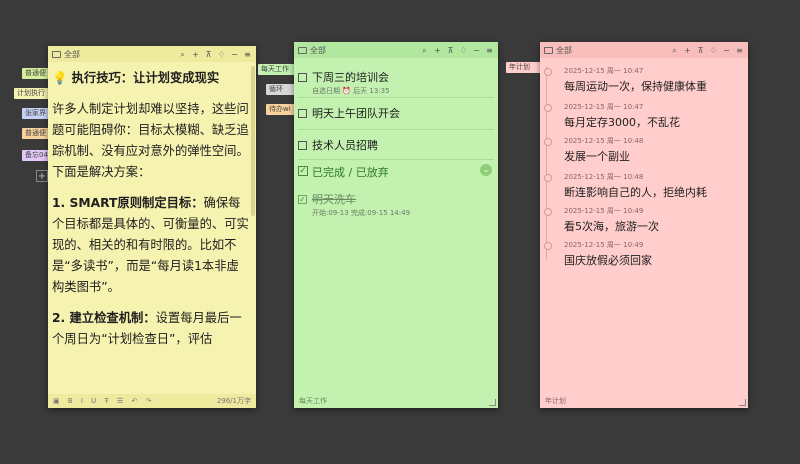 This screenshot has height=464, width=800. What do you see at coordinates (103, 401) in the screenshot?
I see `format-icons: ▣ B I U Ŧ ☰ ↶ ↷` at bounding box center [103, 401].